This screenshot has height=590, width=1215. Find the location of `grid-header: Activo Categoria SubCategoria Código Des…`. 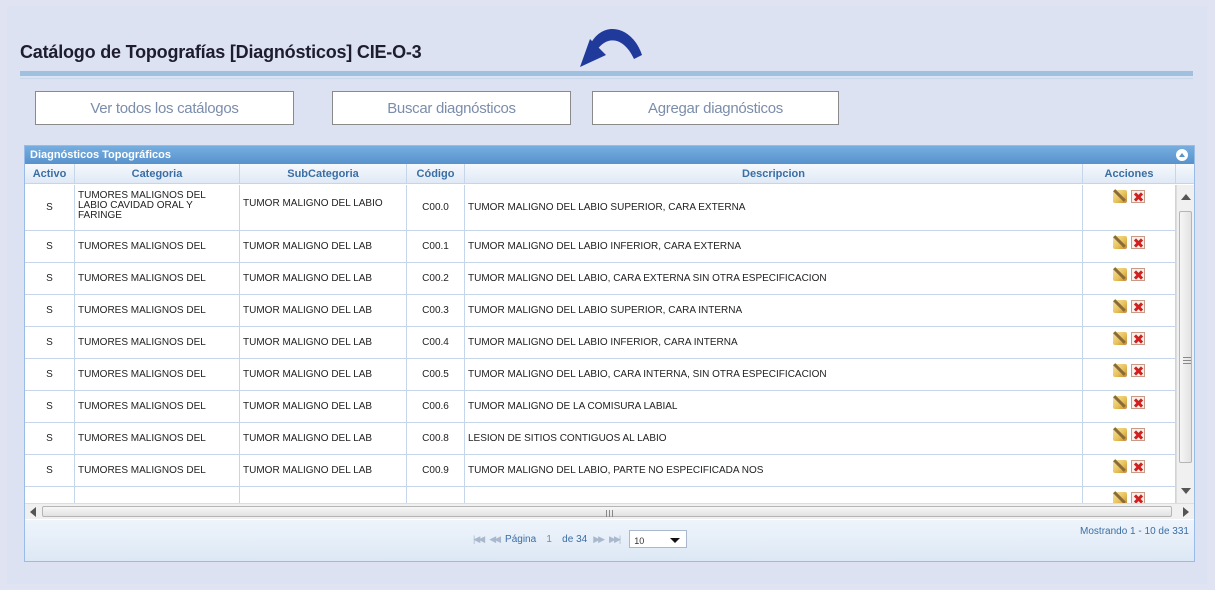

grid-header: Activo Categoria SubCategoria Código Des… is located at coordinates (609, 174).